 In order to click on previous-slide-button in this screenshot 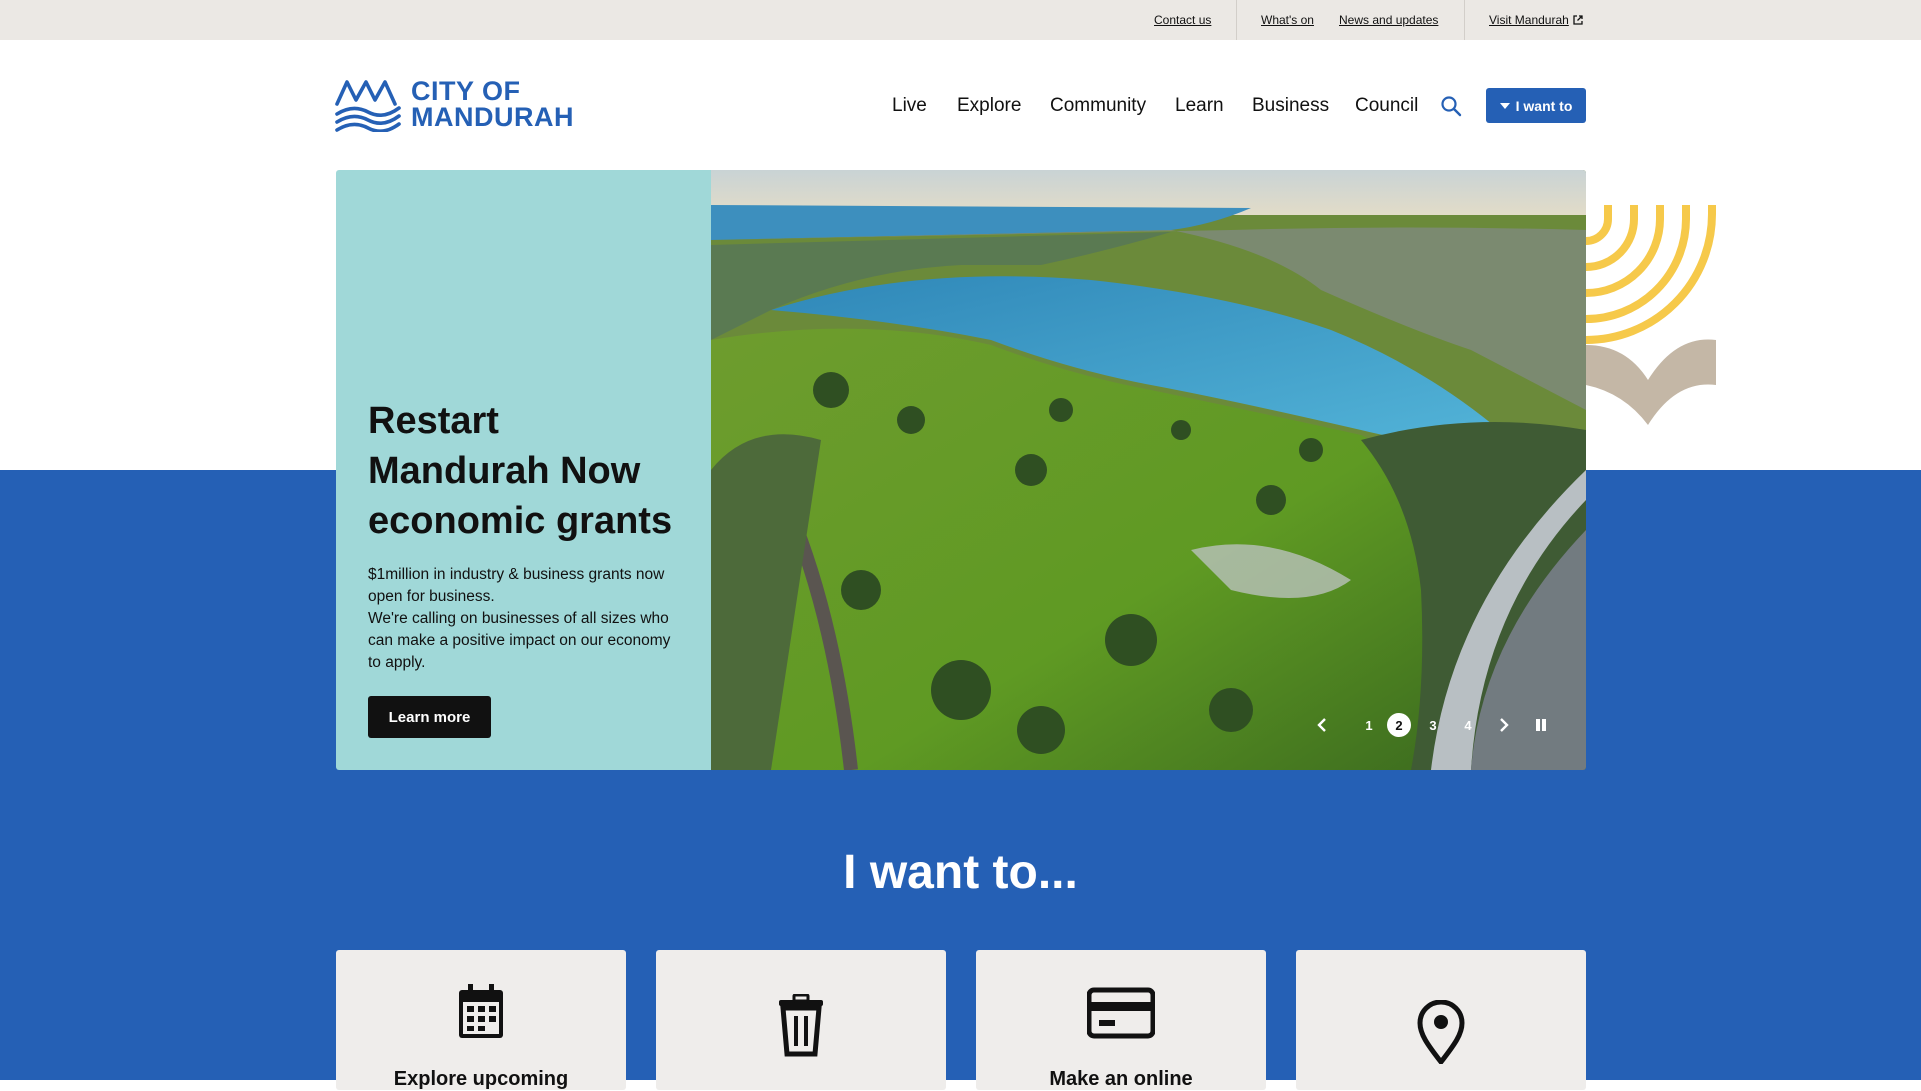, I will do `click(1322, 725)`.